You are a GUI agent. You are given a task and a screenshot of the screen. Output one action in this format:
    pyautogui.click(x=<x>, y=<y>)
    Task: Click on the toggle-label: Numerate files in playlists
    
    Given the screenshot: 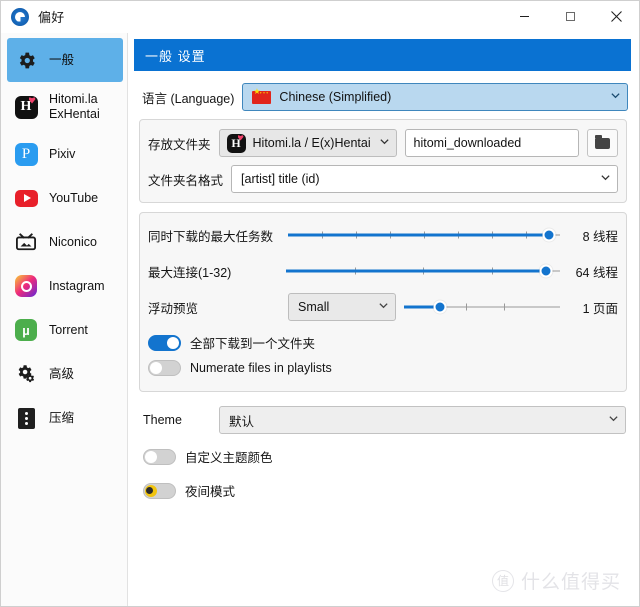 What is the action you would take?
    pyautogui.click(x=261, y=367)
    